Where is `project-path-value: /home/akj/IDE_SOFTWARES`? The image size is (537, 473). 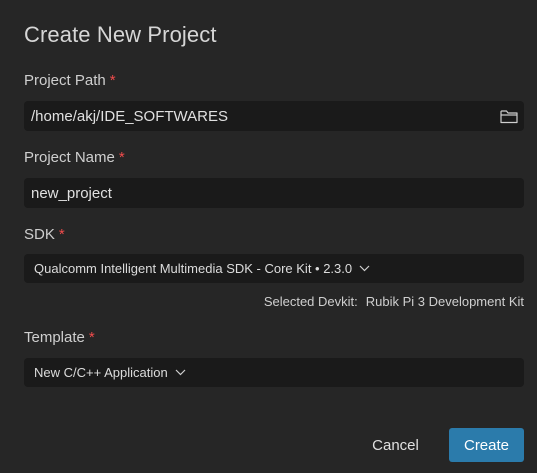
project-path-value: /home/akj/IDE_SOFTWARES is located at coordinates (262, 116).